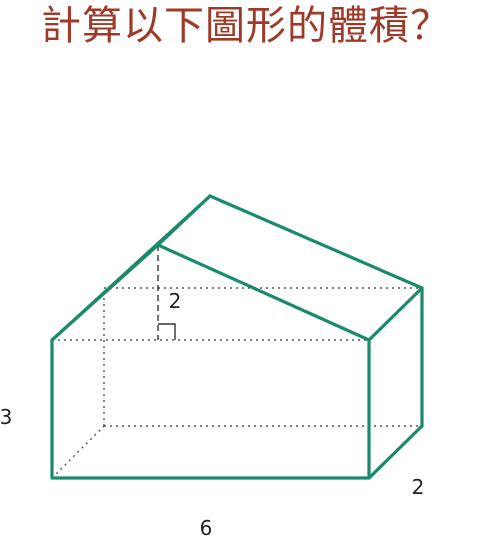  Describe the element at coordinates (184, 220) in the screenshot. I see `roof-ridge-depth-edge` at that location.